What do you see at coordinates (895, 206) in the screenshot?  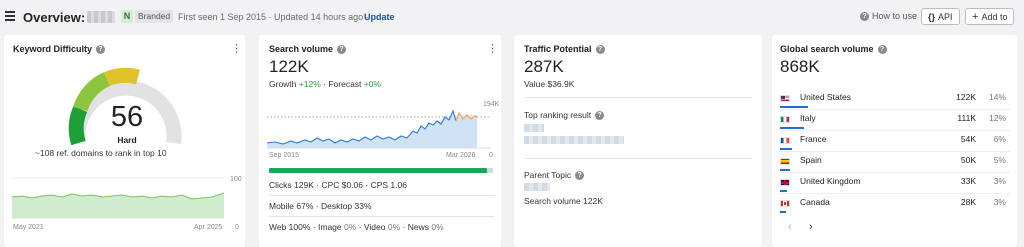 I see `country-row: Canada 28K 3%` at bounding box center [895, 206].